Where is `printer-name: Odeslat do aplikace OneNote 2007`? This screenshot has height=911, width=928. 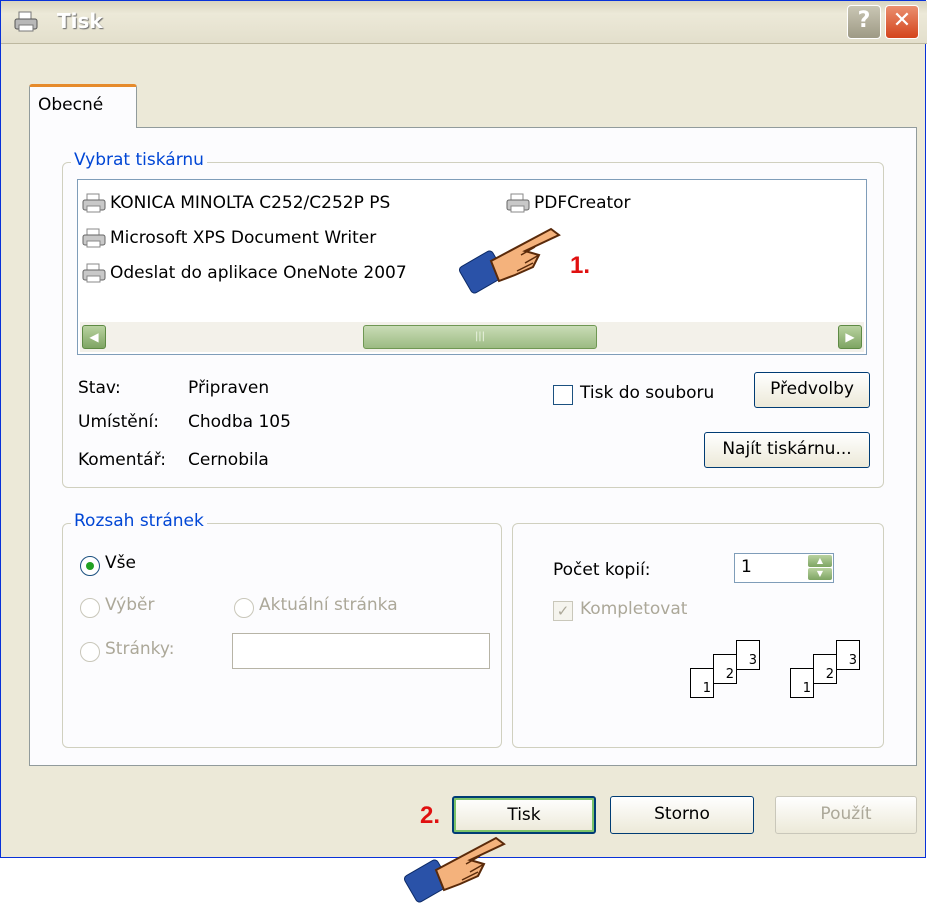 printer-name: Odeslat do aplikace OneNote 2007 is located at coordinates (258, 273).